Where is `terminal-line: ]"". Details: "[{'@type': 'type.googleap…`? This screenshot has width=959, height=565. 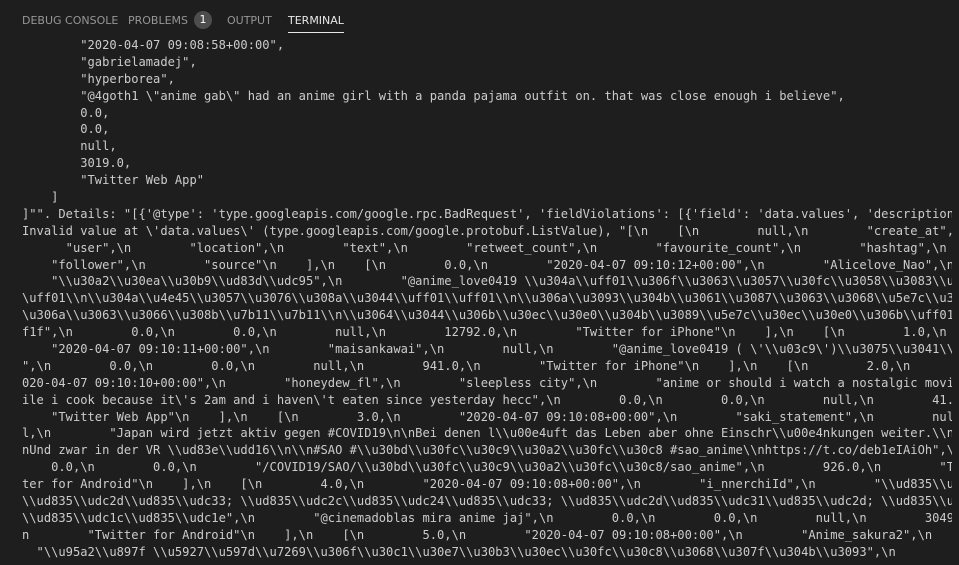
terminal-line: ]"". Details: "[{'@type': 'type.googleap… is located at coordinates (487, 213).